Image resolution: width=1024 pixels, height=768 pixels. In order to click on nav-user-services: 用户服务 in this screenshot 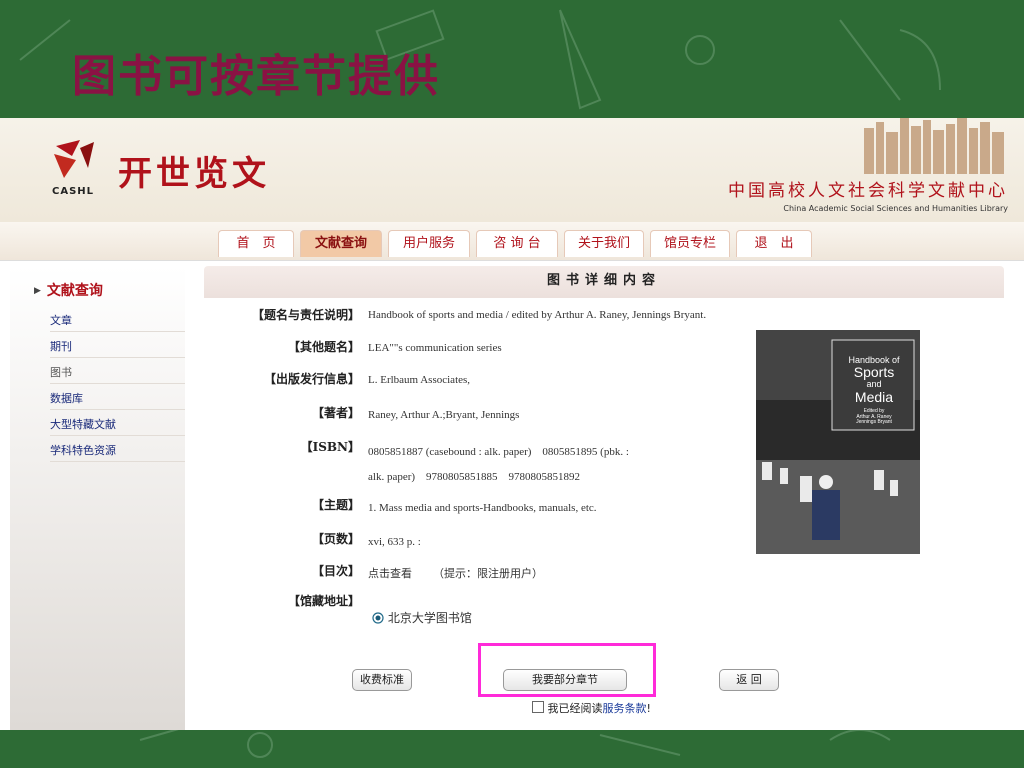, I will do `click(429, 243)`.